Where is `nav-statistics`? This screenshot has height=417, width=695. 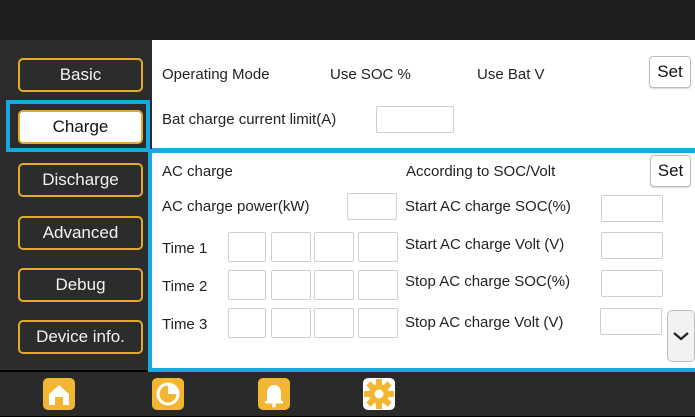 nav-statistics is located at coordinates (168, 394).